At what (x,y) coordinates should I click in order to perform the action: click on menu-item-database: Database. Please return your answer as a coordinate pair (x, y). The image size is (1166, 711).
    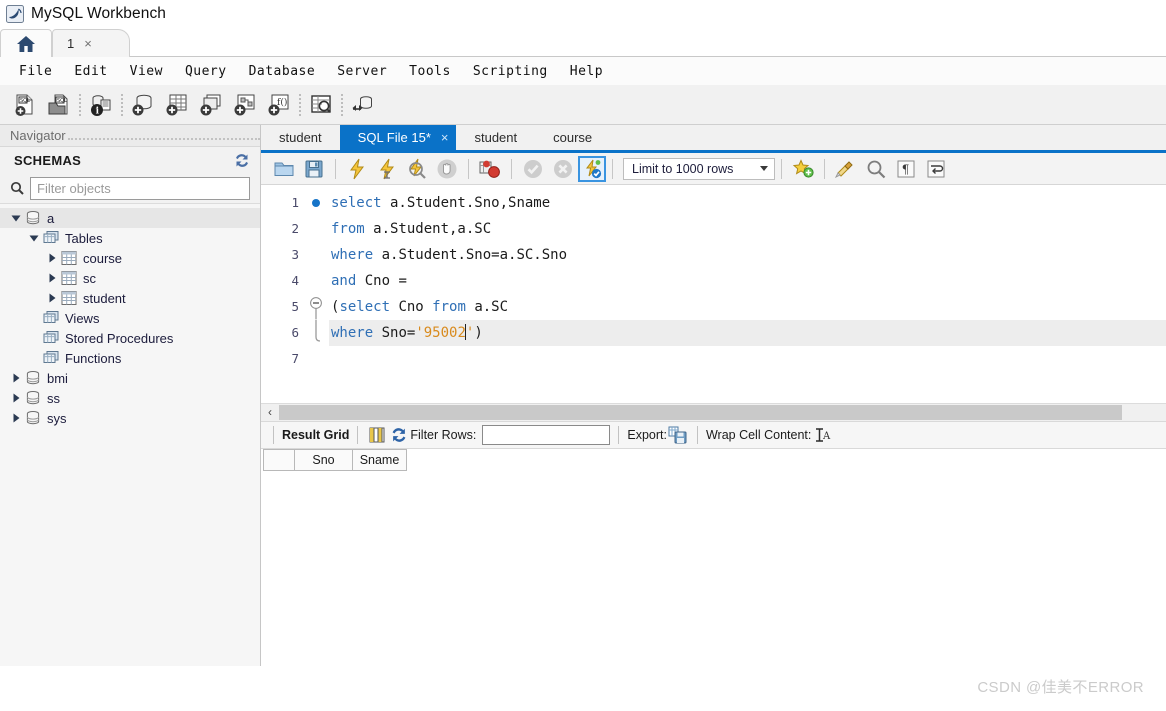
    Looking at the image, I should click on (282, 71).